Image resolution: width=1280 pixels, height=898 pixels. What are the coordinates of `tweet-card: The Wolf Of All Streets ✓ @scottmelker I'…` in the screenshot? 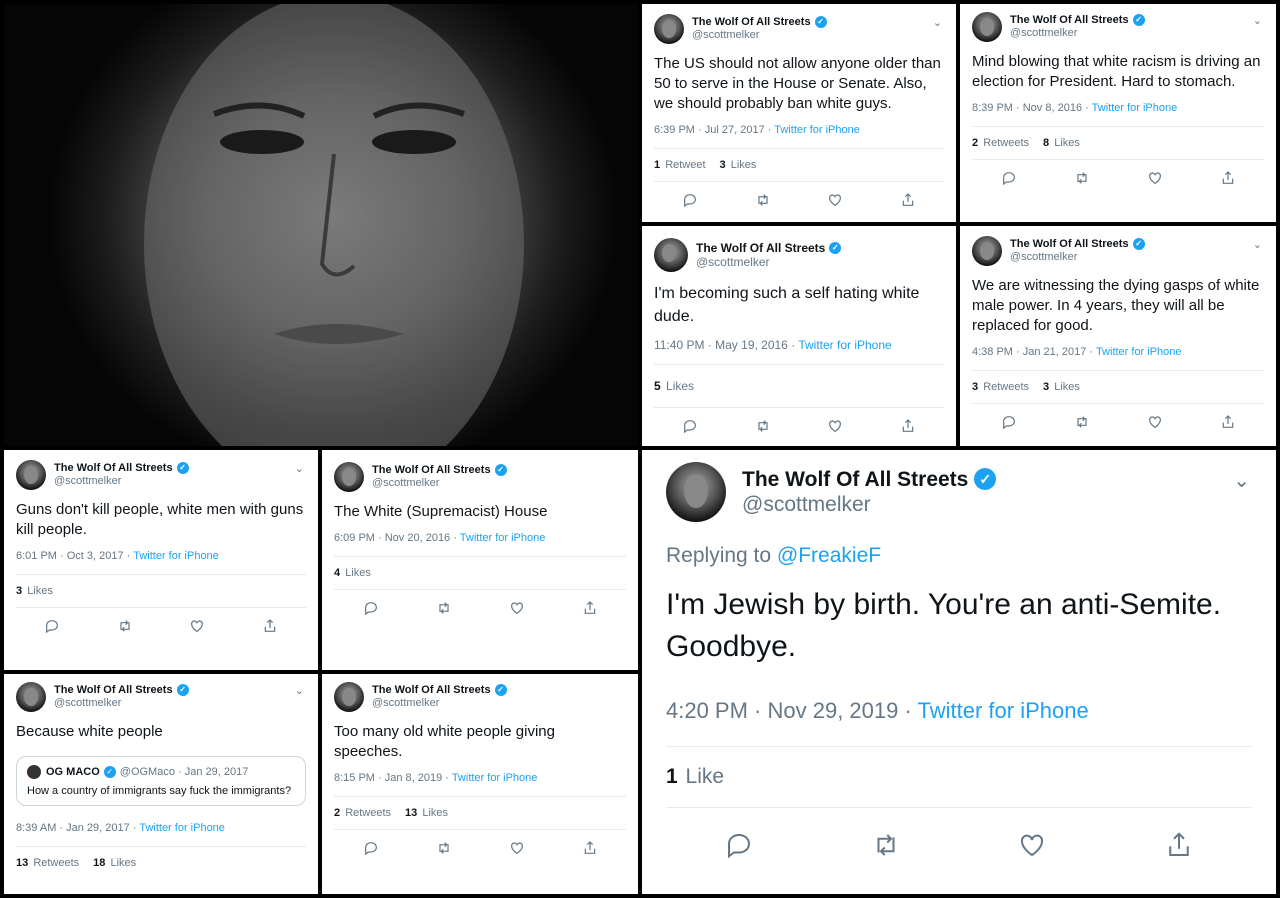 It's located at (799, 336).